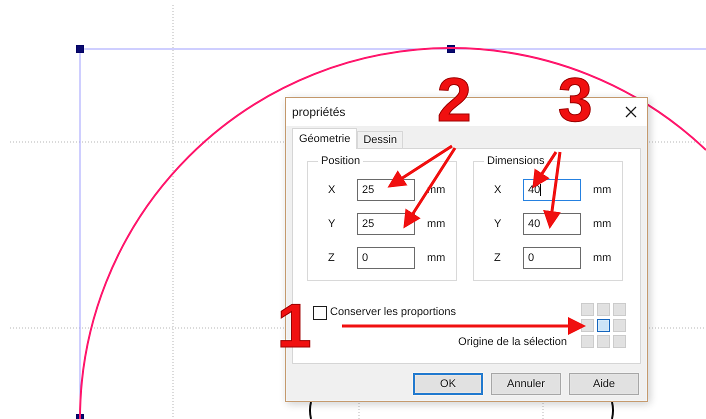 The image size is (706, 419). I want to click on group-title: Dimensions, so click(516, 161).